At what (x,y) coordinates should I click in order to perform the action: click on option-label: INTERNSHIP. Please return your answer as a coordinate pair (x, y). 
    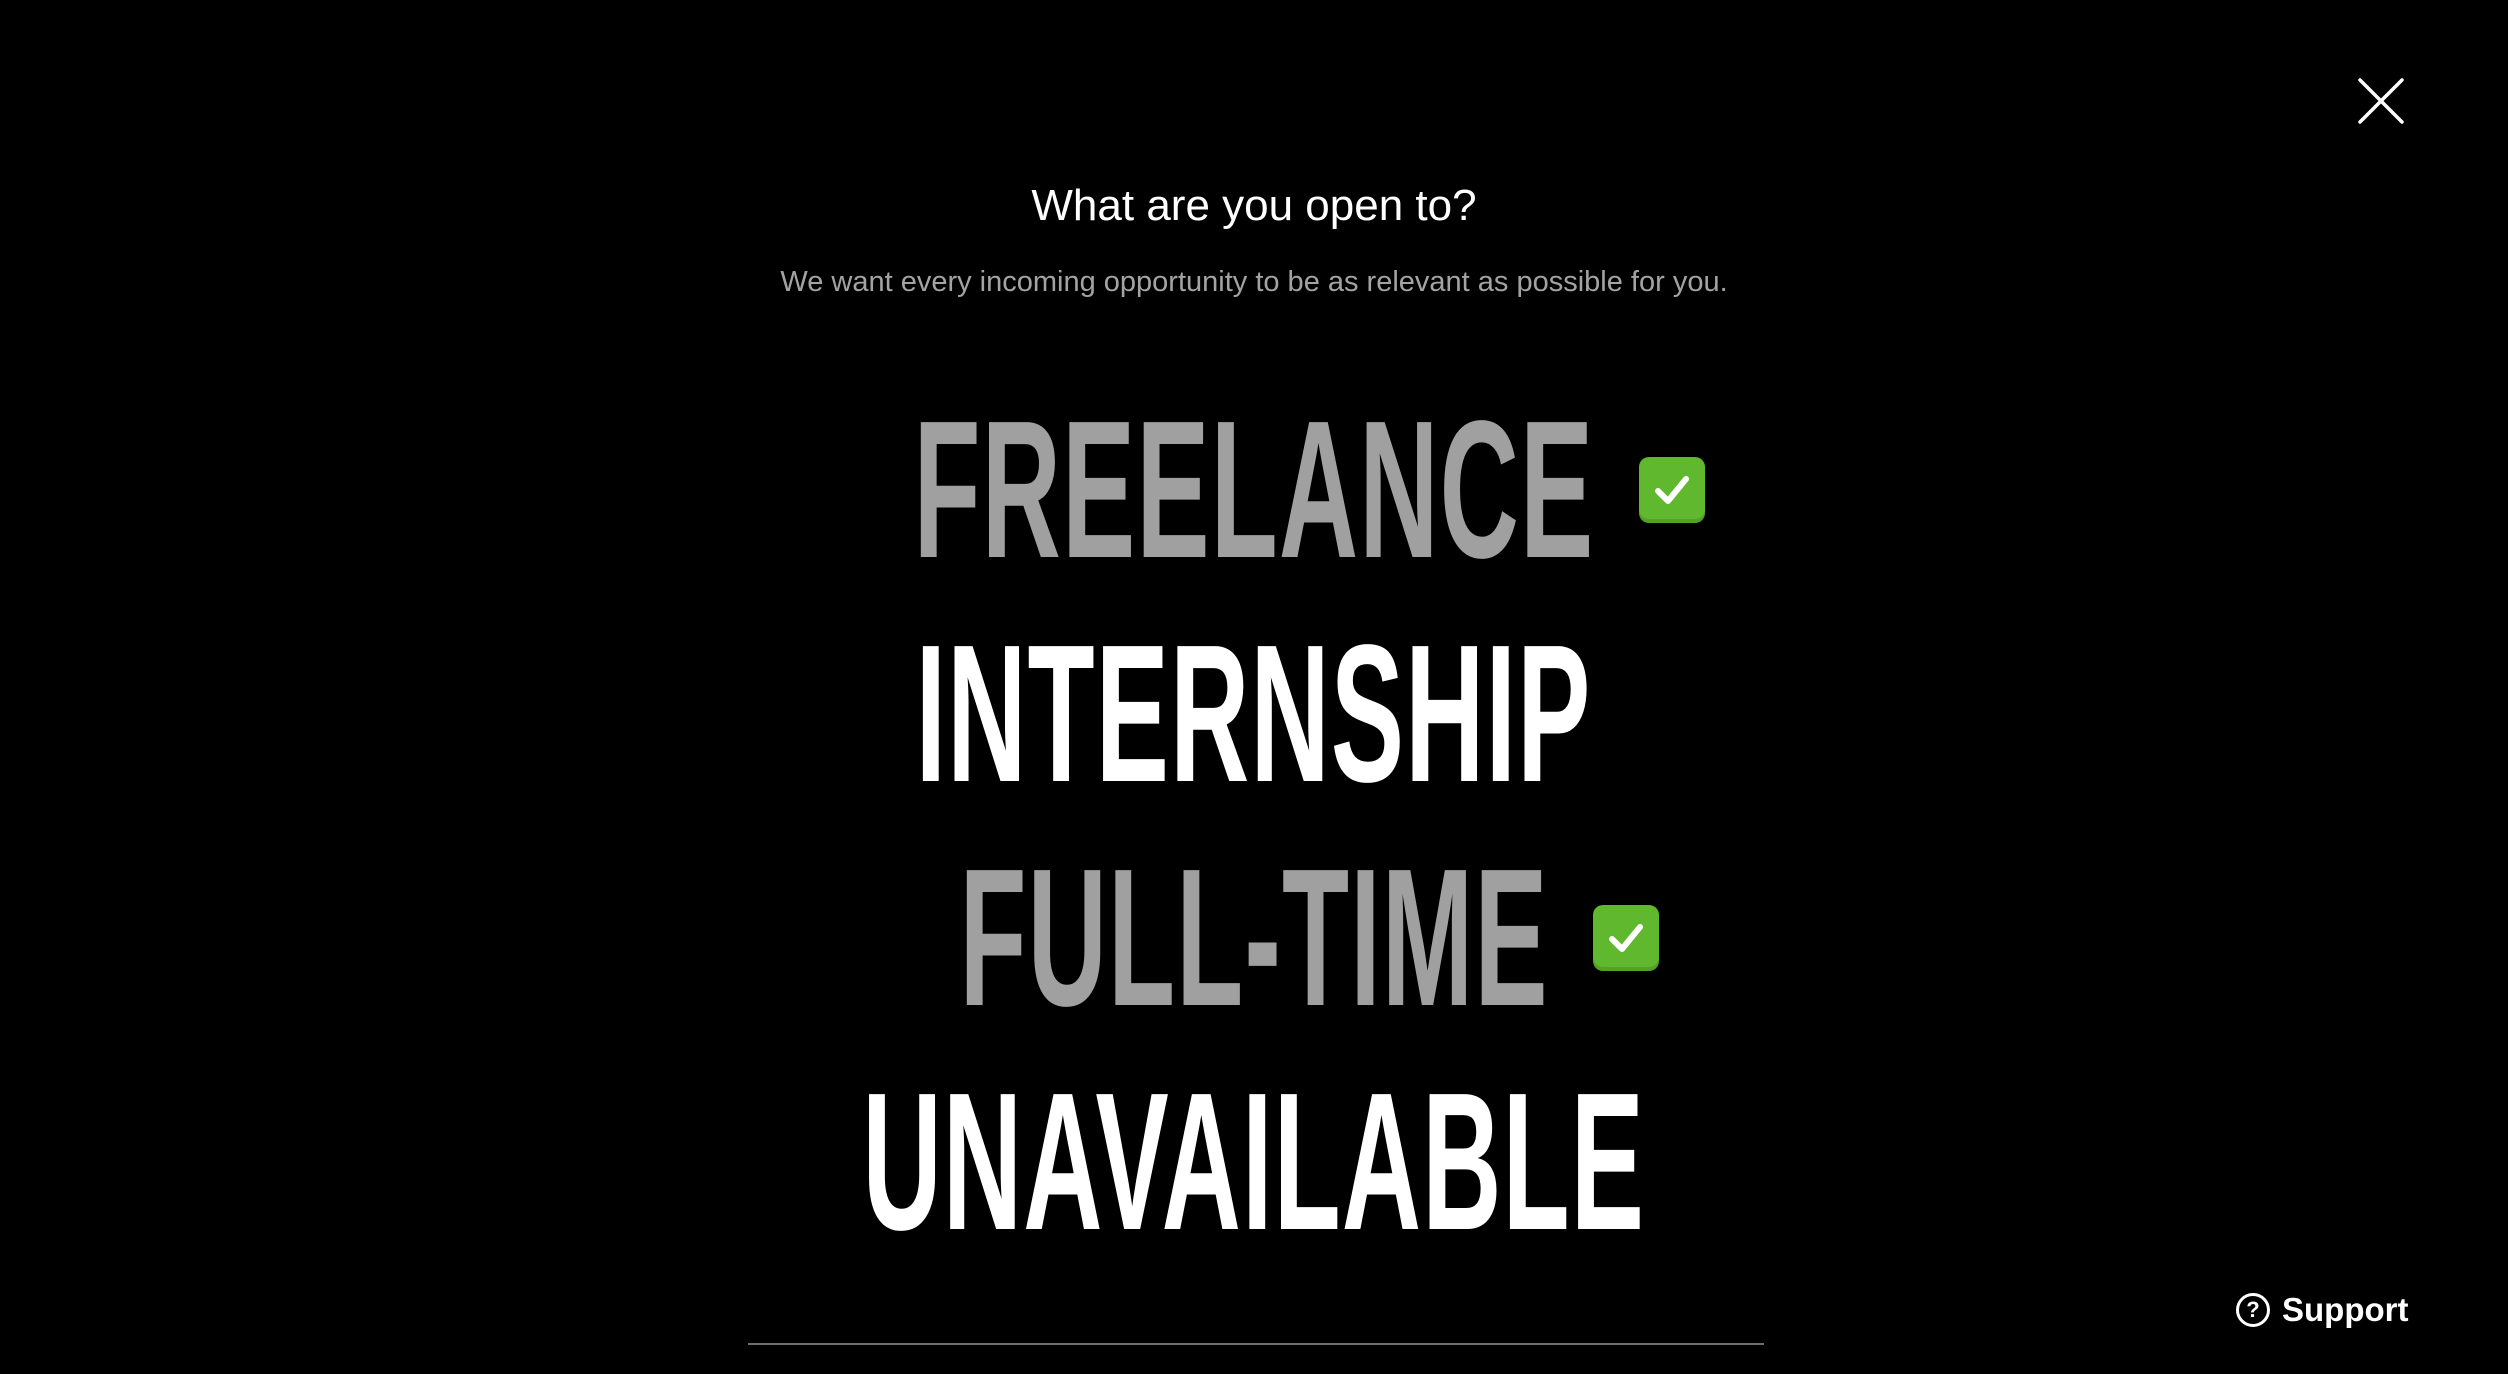
    Looking at the image, I should click on (1254, 713).